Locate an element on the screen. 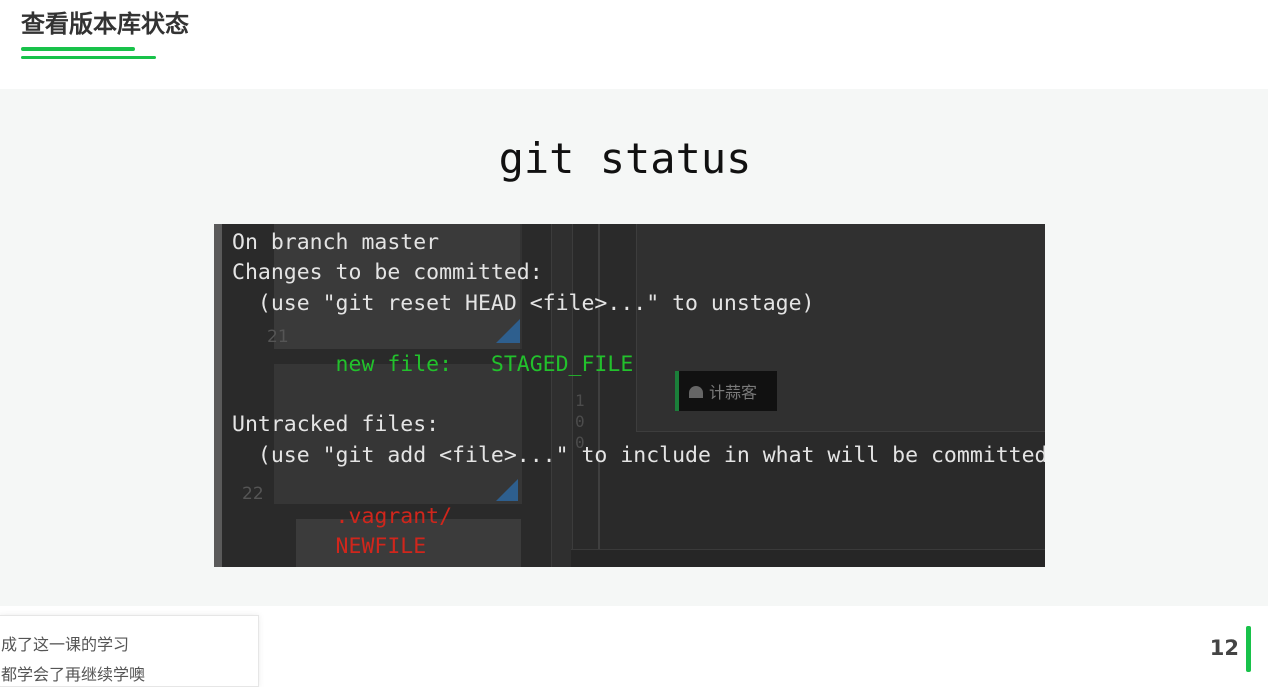 The height and width of the screenshot is (687, 1268). terminal-line: NEWFILE is located at coordinates (329, 546).